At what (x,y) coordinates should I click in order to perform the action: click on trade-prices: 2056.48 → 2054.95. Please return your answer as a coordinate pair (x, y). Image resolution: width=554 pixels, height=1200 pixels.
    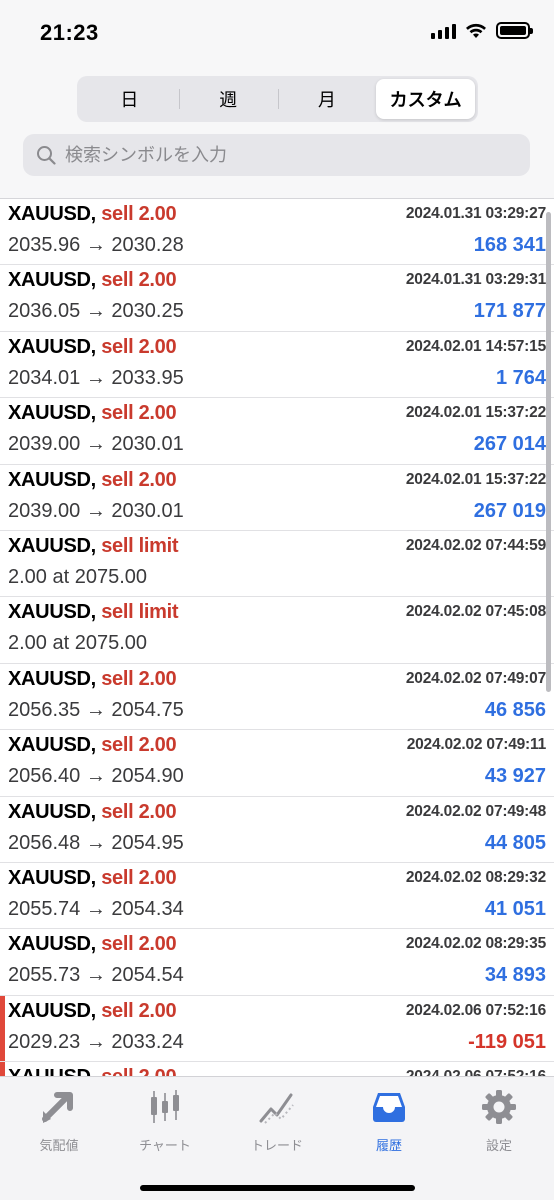
    Looking at the image, I should click on (96, 842).